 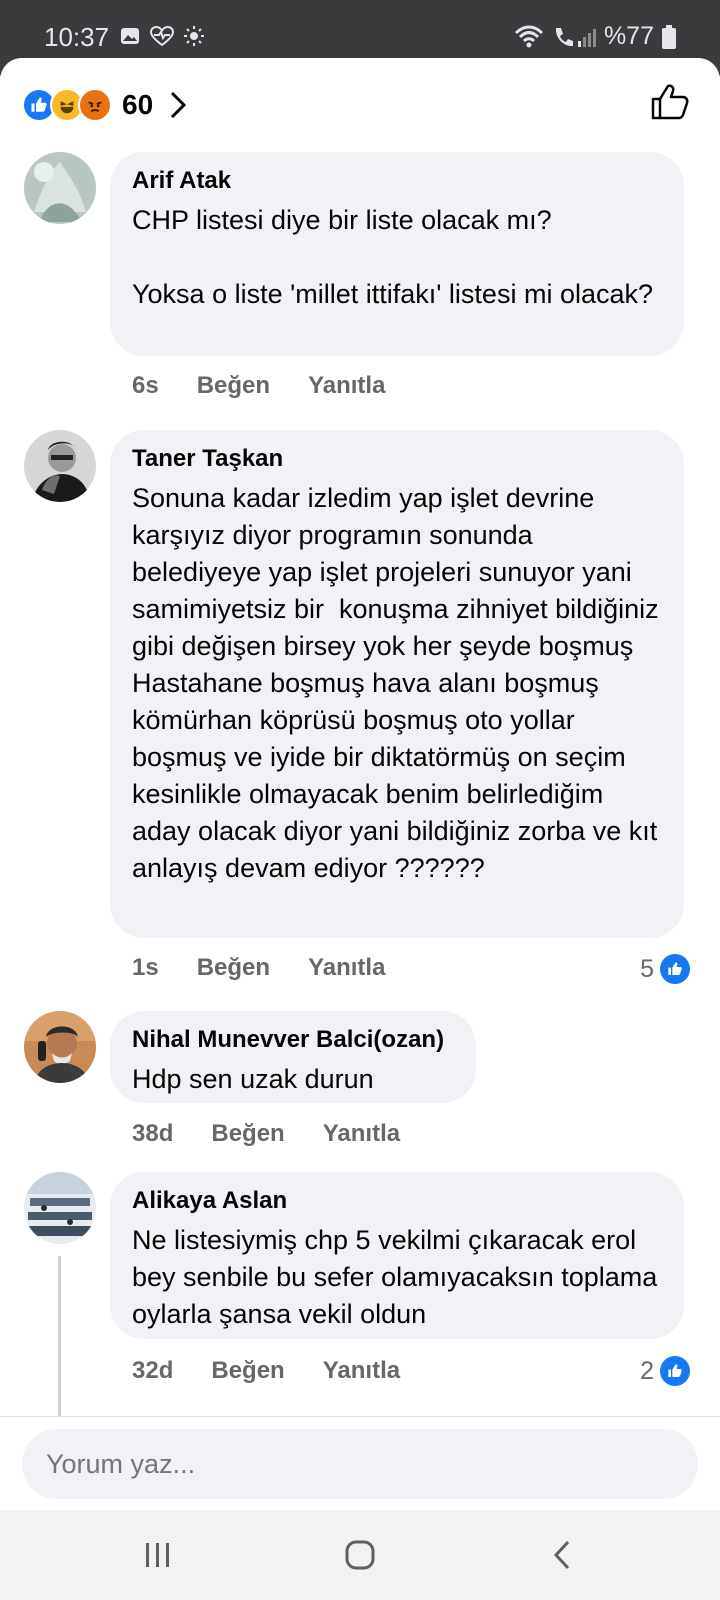 I want to click on comment-text: Hdp sen uzak durun, so click(x=253, y=1079).